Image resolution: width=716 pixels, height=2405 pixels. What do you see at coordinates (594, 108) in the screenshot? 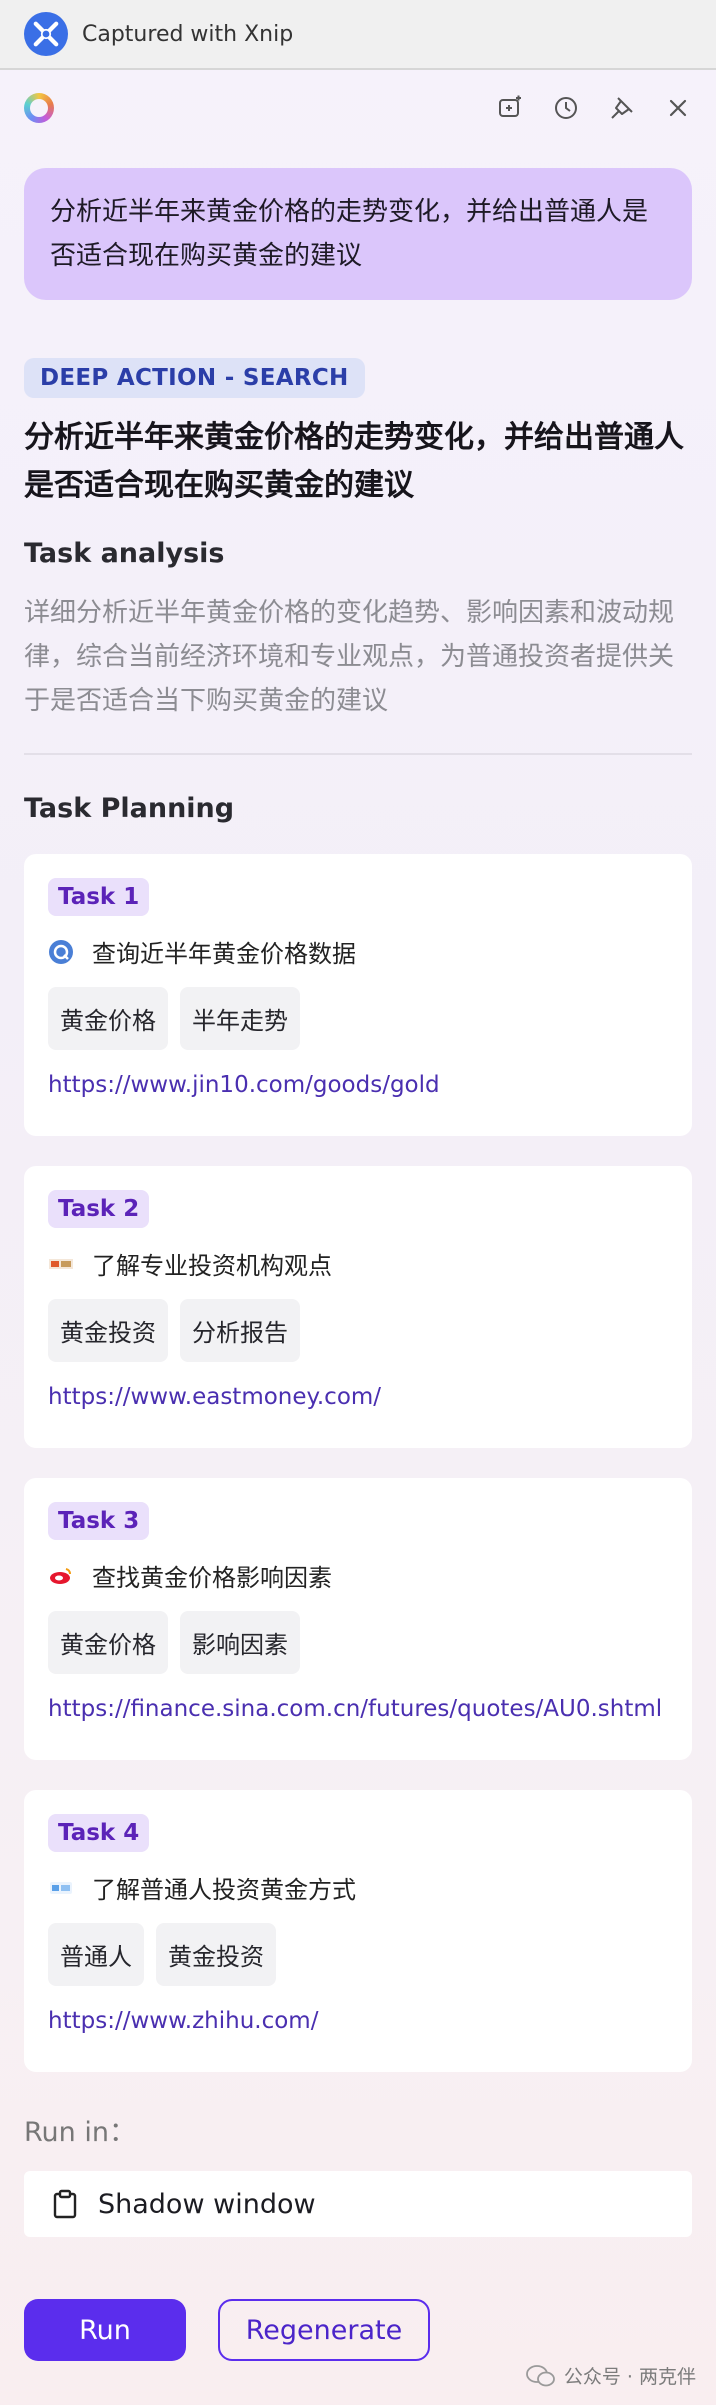
I see `toolbar-icons` at bounding box center [594, 108].